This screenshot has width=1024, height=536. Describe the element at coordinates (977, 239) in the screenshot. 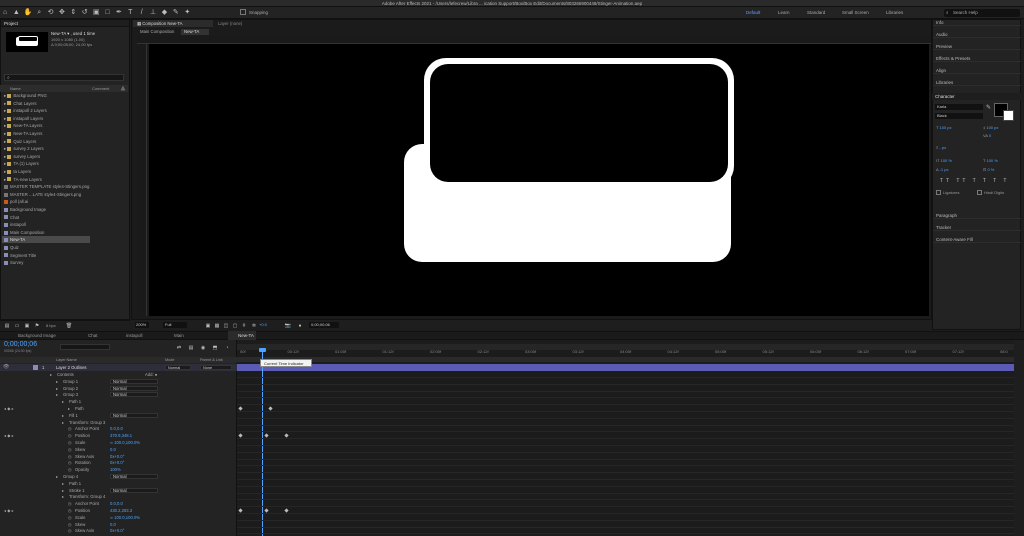

I see `panel-content-aware-fill: Content-Aware Fill` at that location.